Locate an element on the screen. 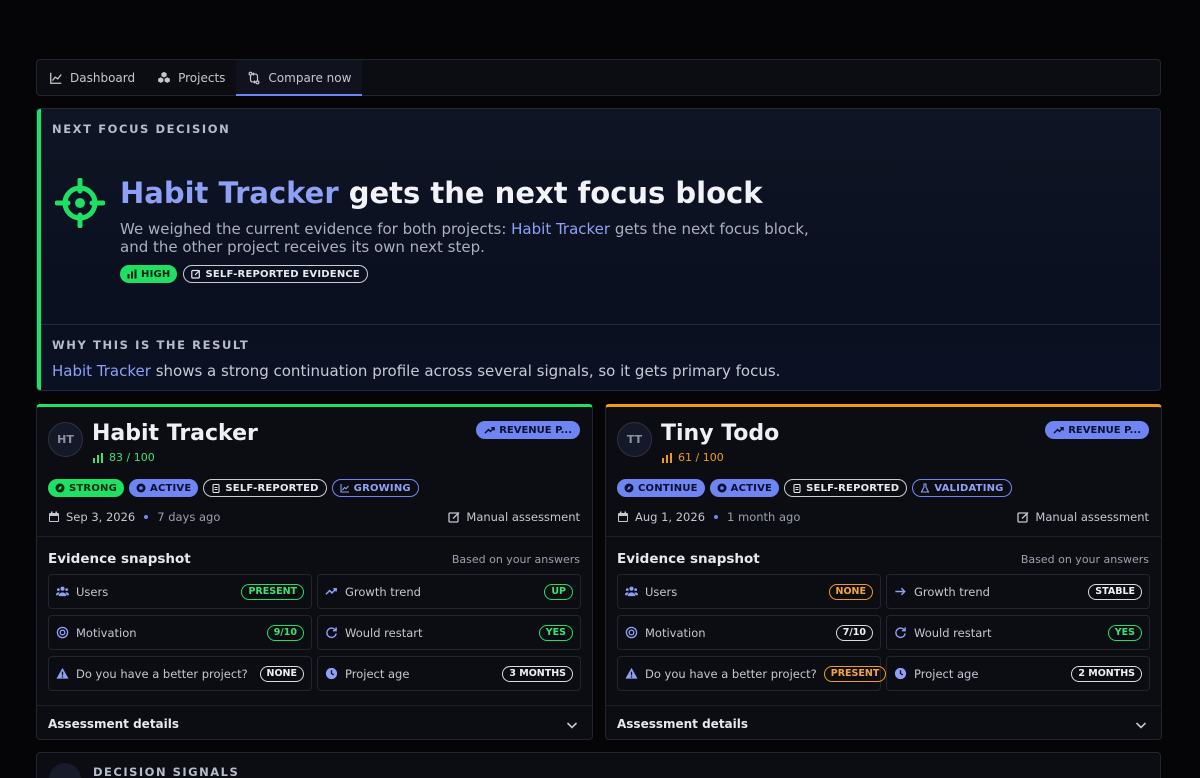  score-value: 83 / 100 is located at coordinates (132, 457).